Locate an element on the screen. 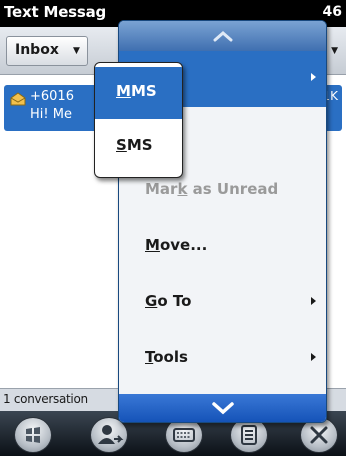 The width and height of the screenshot is (346, 456). menu-scroll-up-button is located at coordinates (222, 36).